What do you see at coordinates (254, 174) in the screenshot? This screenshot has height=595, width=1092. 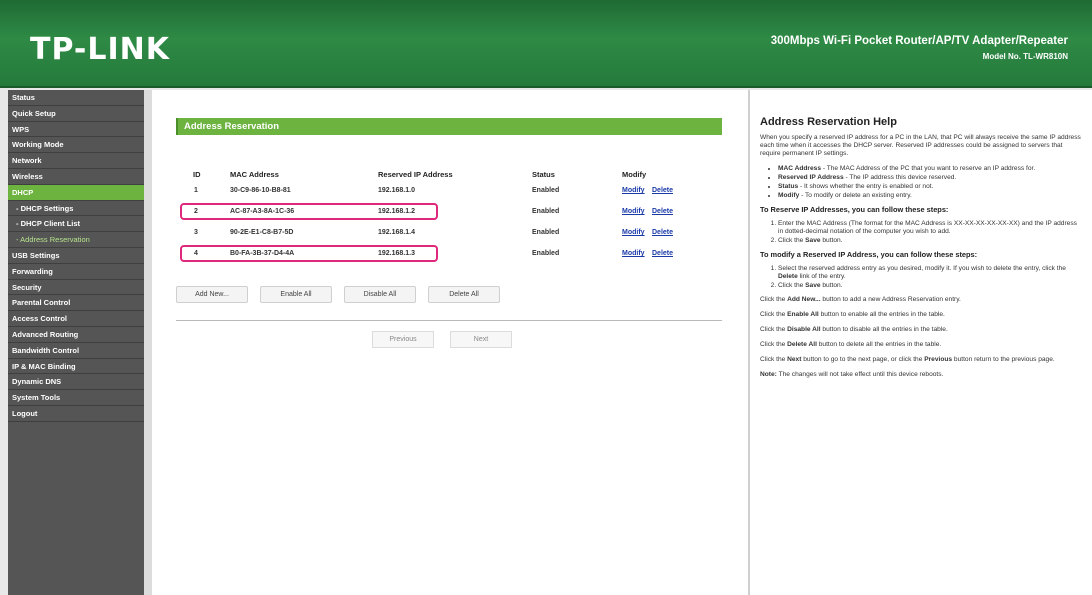 I see `col-header-mac: MAC Address` at bounding box center [254, 174].